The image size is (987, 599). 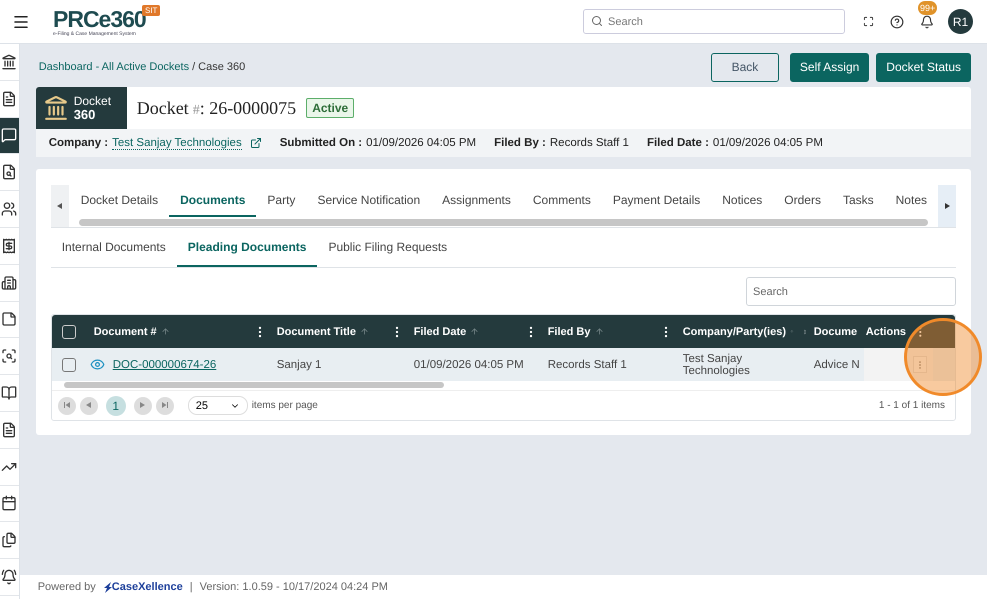 What do you see at coordinates (120, 201) in the screenshot?
I see `tab: Docket Details` at bounding box center [120, 201].